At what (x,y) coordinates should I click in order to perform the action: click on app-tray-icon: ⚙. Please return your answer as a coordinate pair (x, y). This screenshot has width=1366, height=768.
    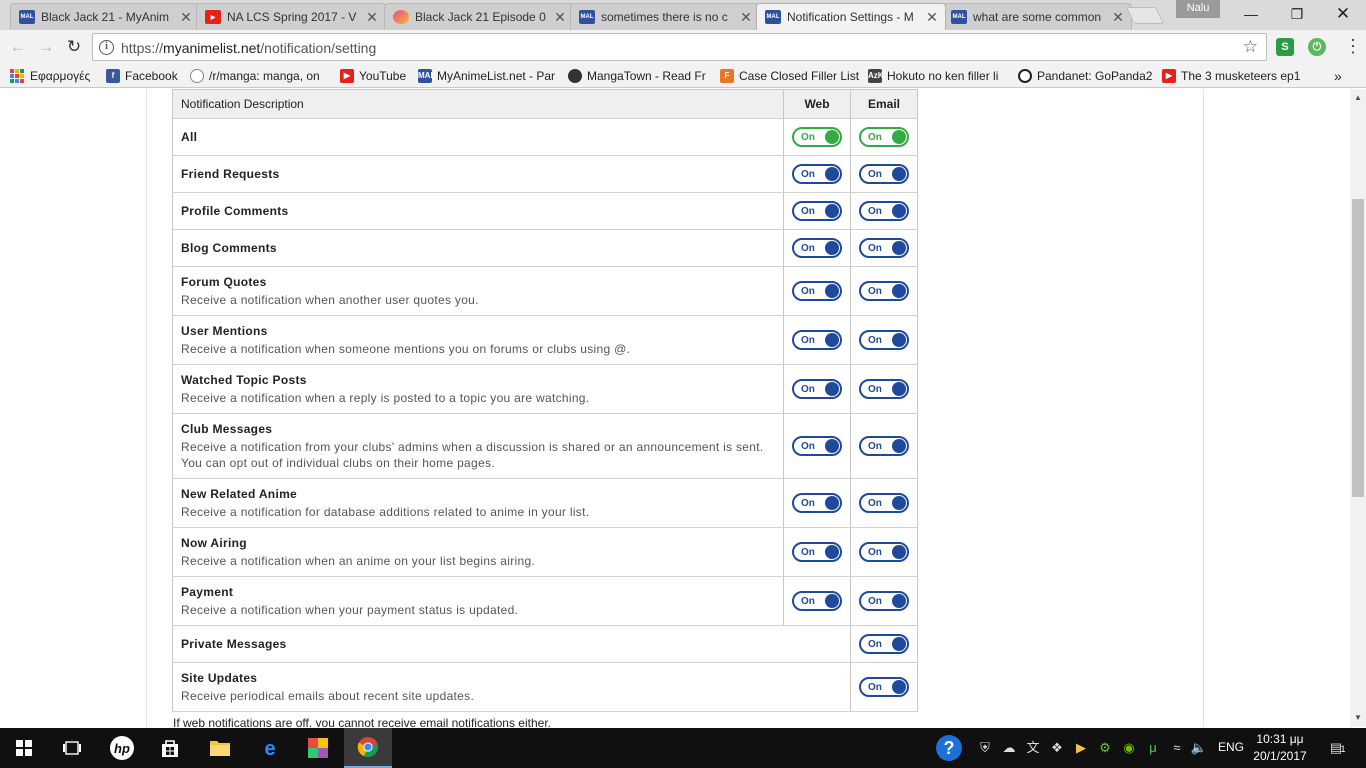
    Looking at the image, I should click on (1105, 748).